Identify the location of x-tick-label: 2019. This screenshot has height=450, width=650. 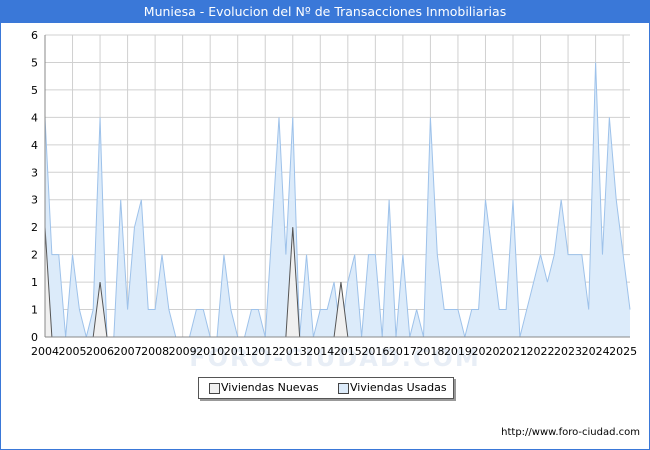
(458, 351).